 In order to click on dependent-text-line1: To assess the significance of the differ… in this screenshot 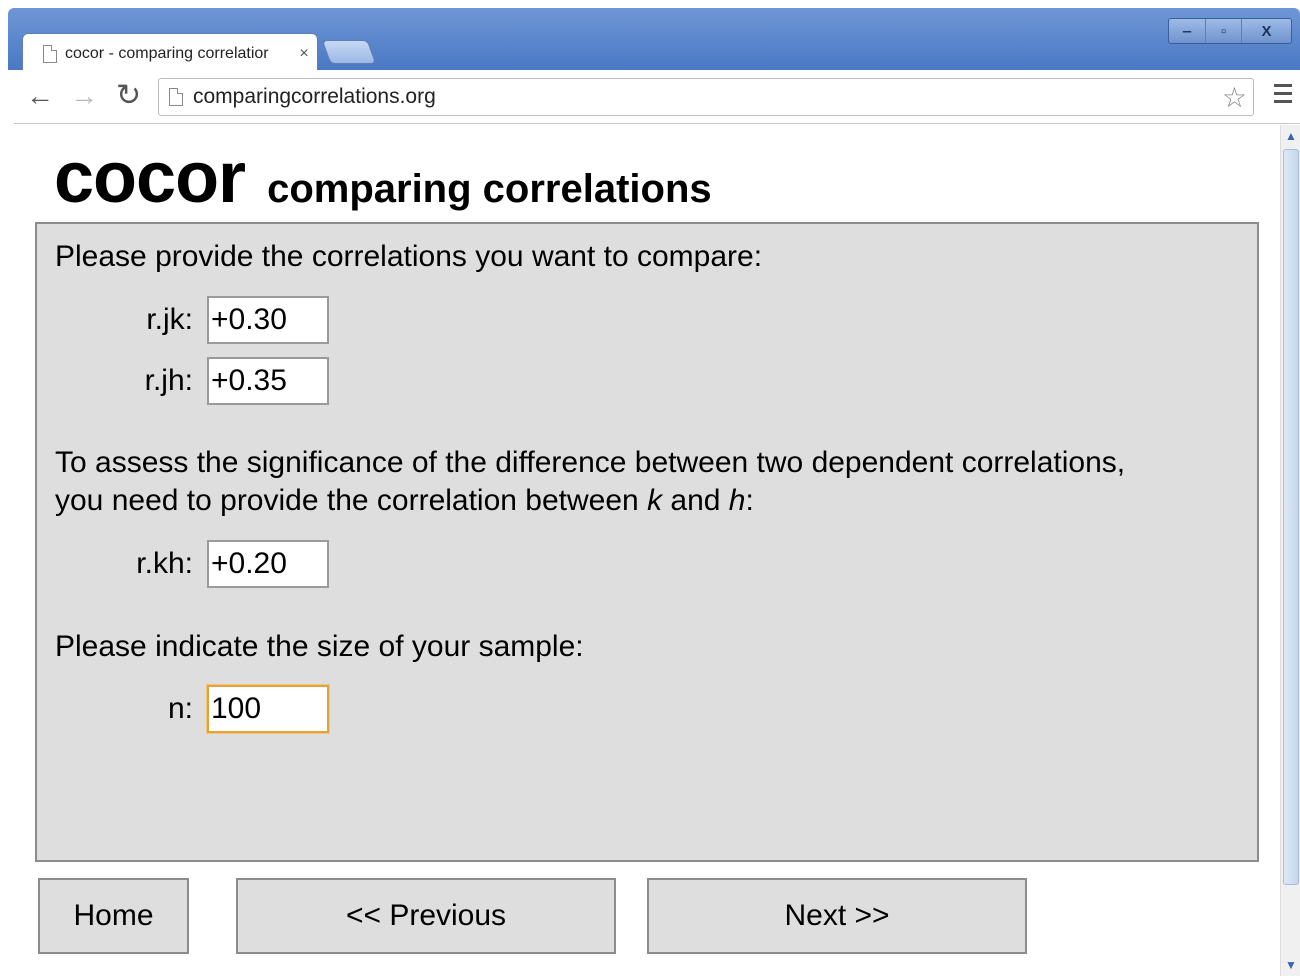, I will do `click(590, 462)`.